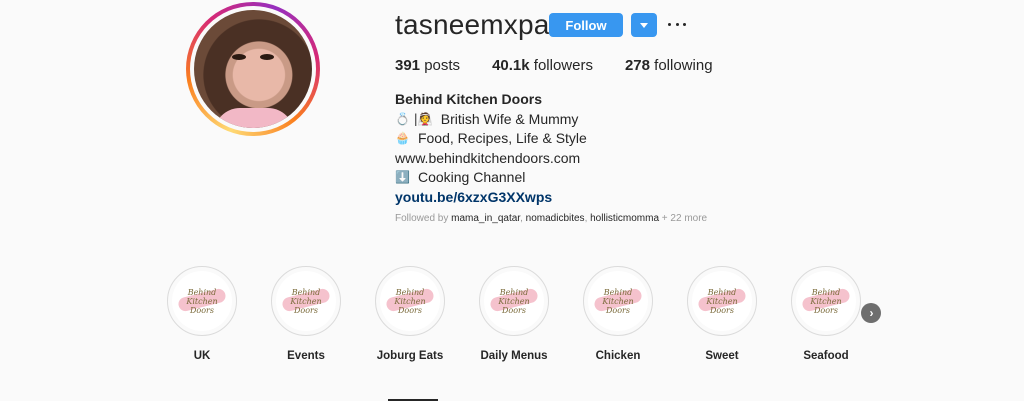 Image resolution: width=1024 pixels, height=401 pixels. I want to click on highlight-chicken: Behind Kitchen Doors Chicken, so click(618, 314).